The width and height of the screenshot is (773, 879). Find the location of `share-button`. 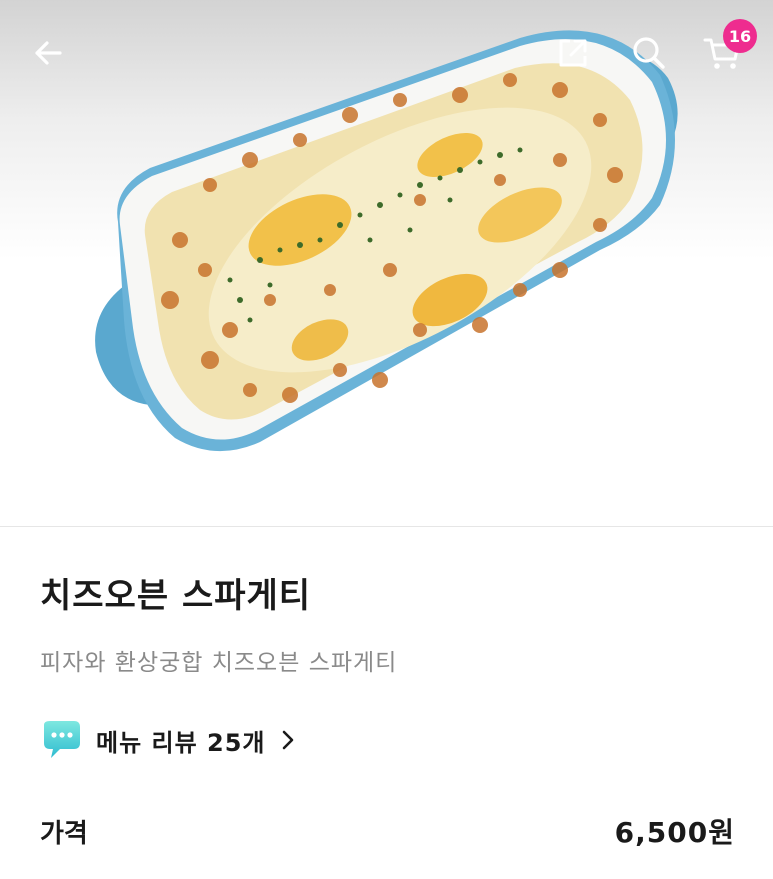

share-button is located at coordinates (573, 53).